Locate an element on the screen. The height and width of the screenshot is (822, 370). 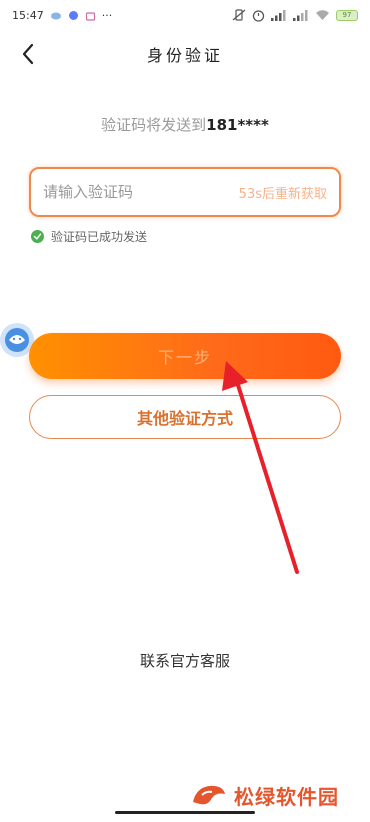
resend-code-countdown: 53s后重新获取 is located at coordinates (283, 192).